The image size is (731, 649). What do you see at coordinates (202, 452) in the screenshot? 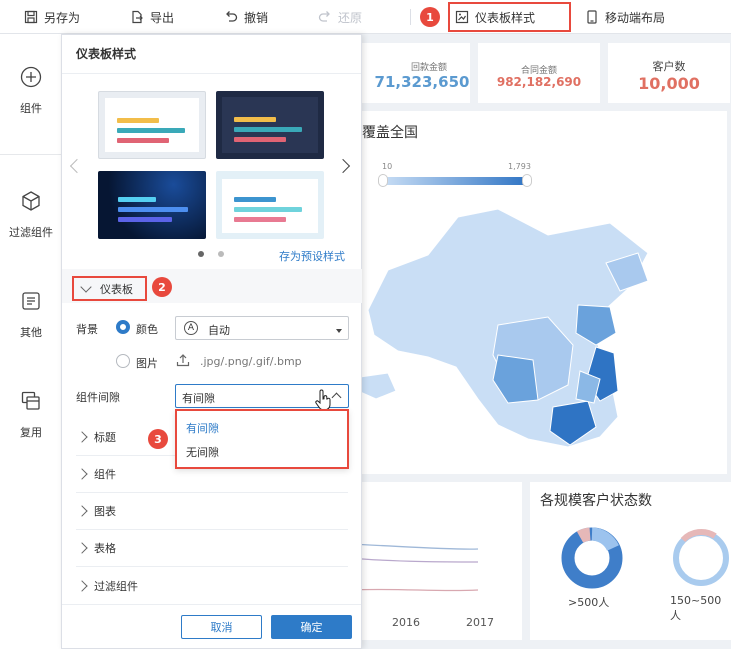
I see `dropdown-option-no-gap: 无间隙` at bounding box center [202, 452].